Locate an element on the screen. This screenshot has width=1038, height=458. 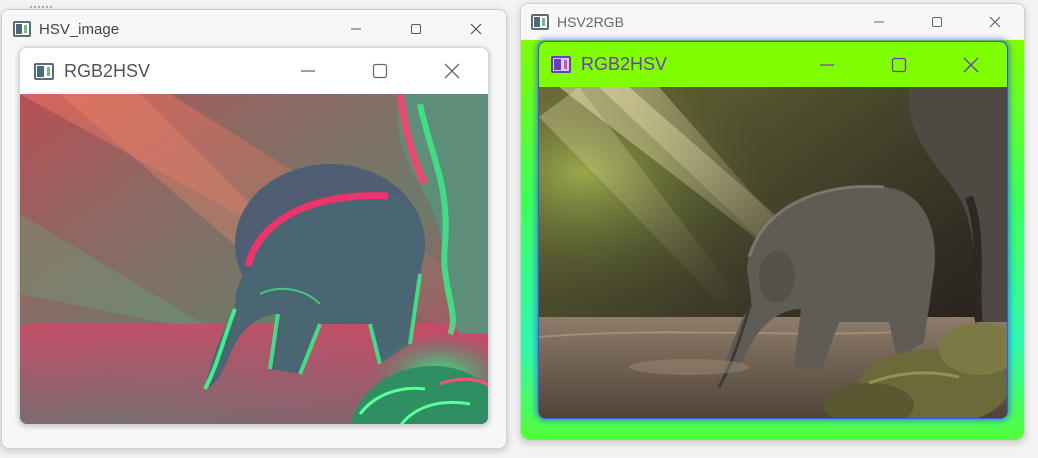
titlebar-hsv-image: HSV_image is located at coordinates (254, 29).